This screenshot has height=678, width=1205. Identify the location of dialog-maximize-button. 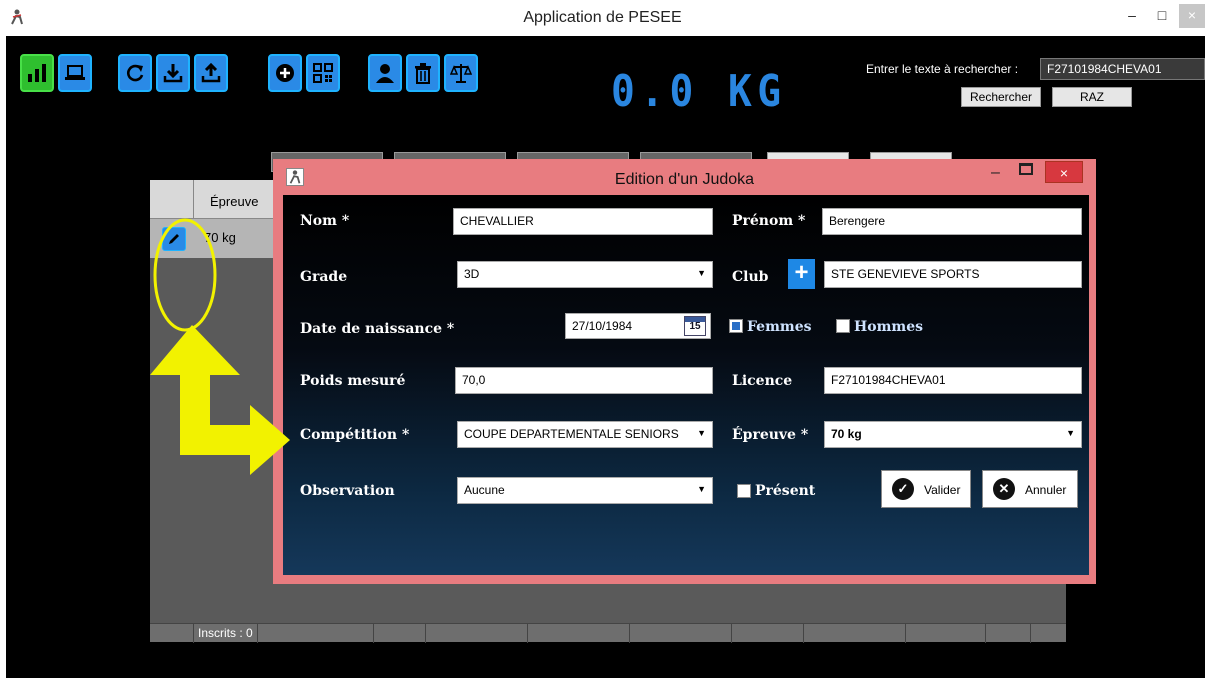
(1026, 169).